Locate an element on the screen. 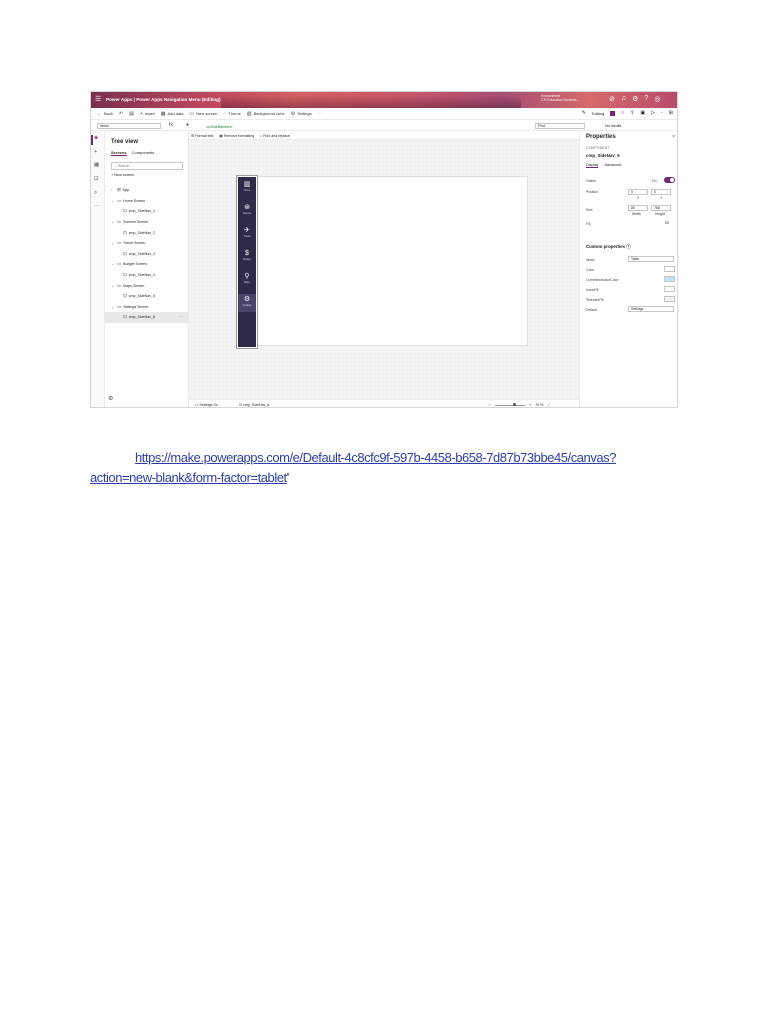 The image size is (768, 1024). share-icon: ⇪ is located at coordinates (632, 113).